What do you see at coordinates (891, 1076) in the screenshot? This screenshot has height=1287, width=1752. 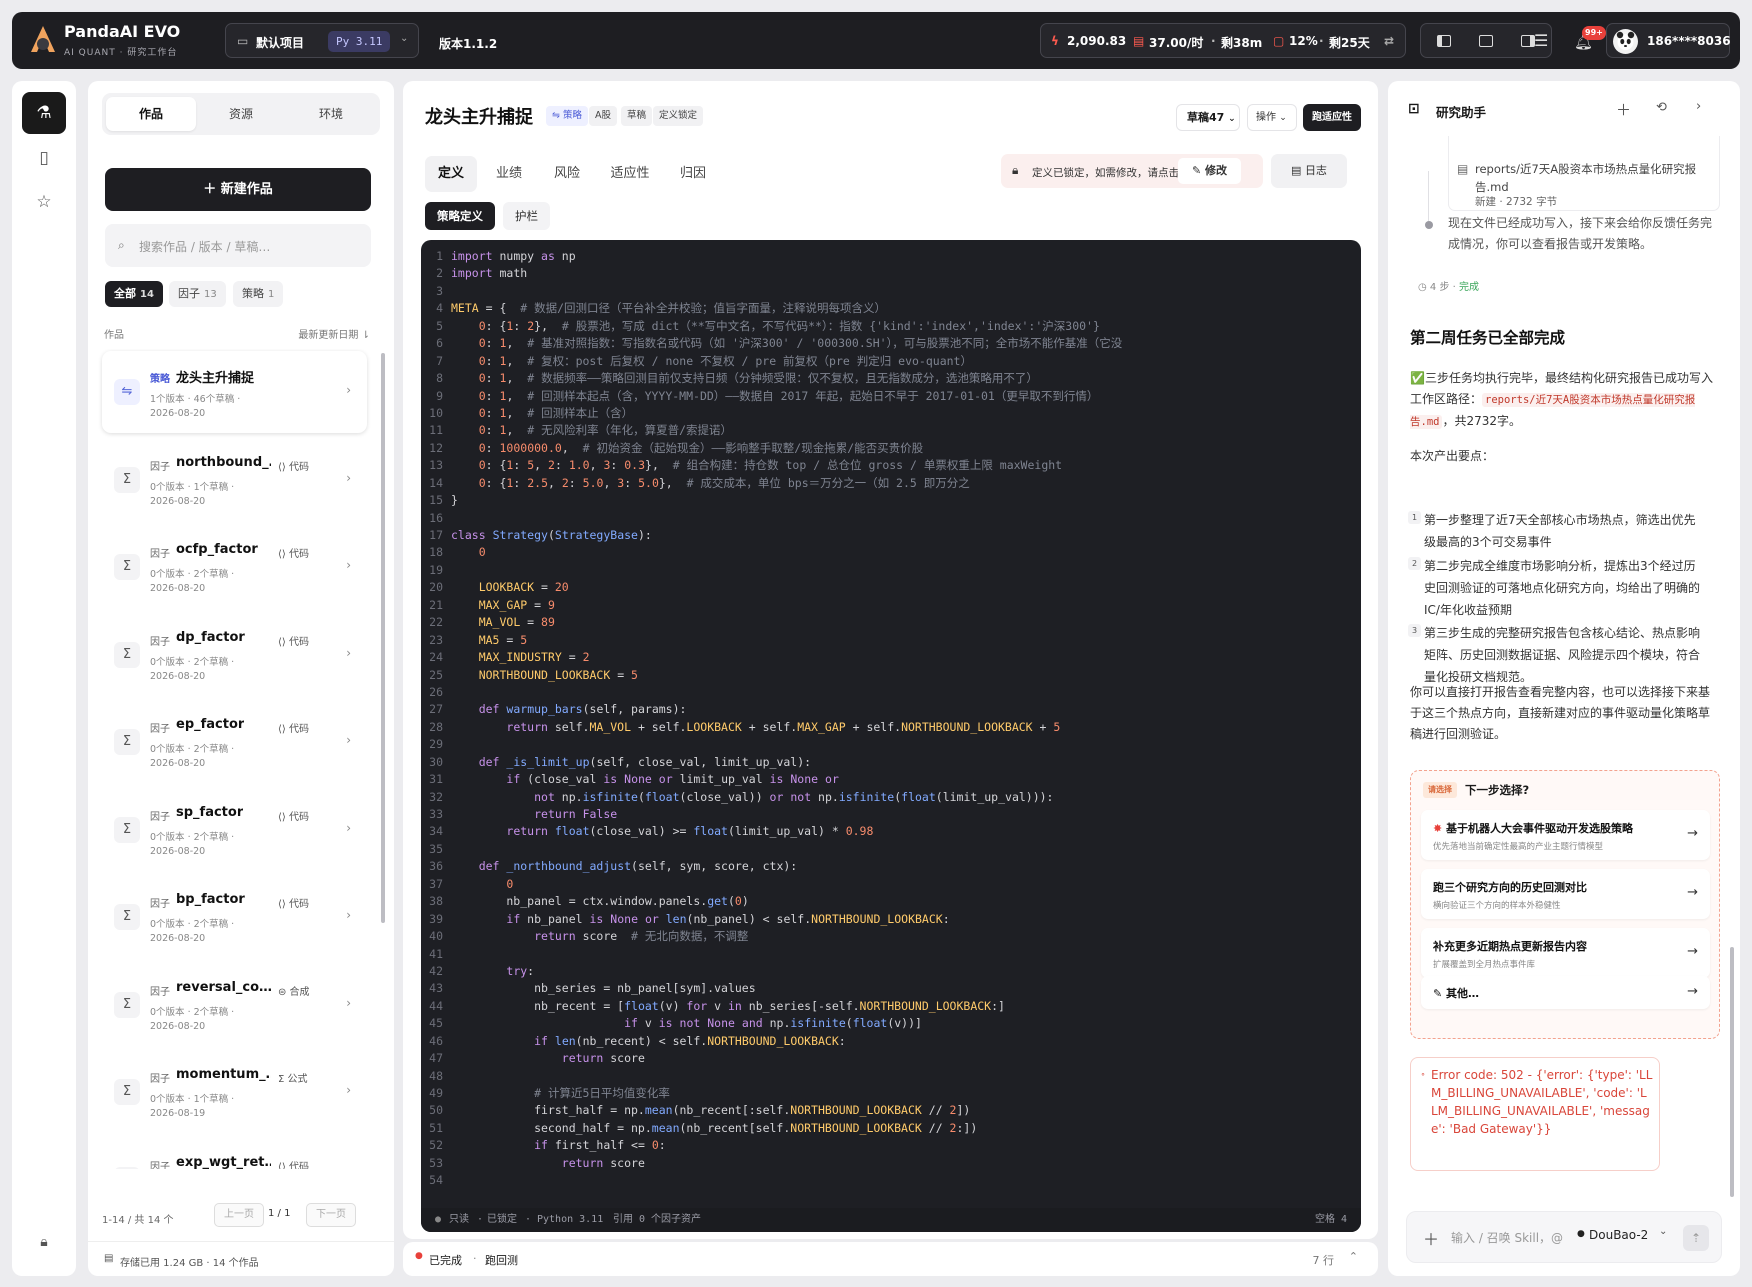 I see `code-line: 48` at bounding box center [891, 1076].